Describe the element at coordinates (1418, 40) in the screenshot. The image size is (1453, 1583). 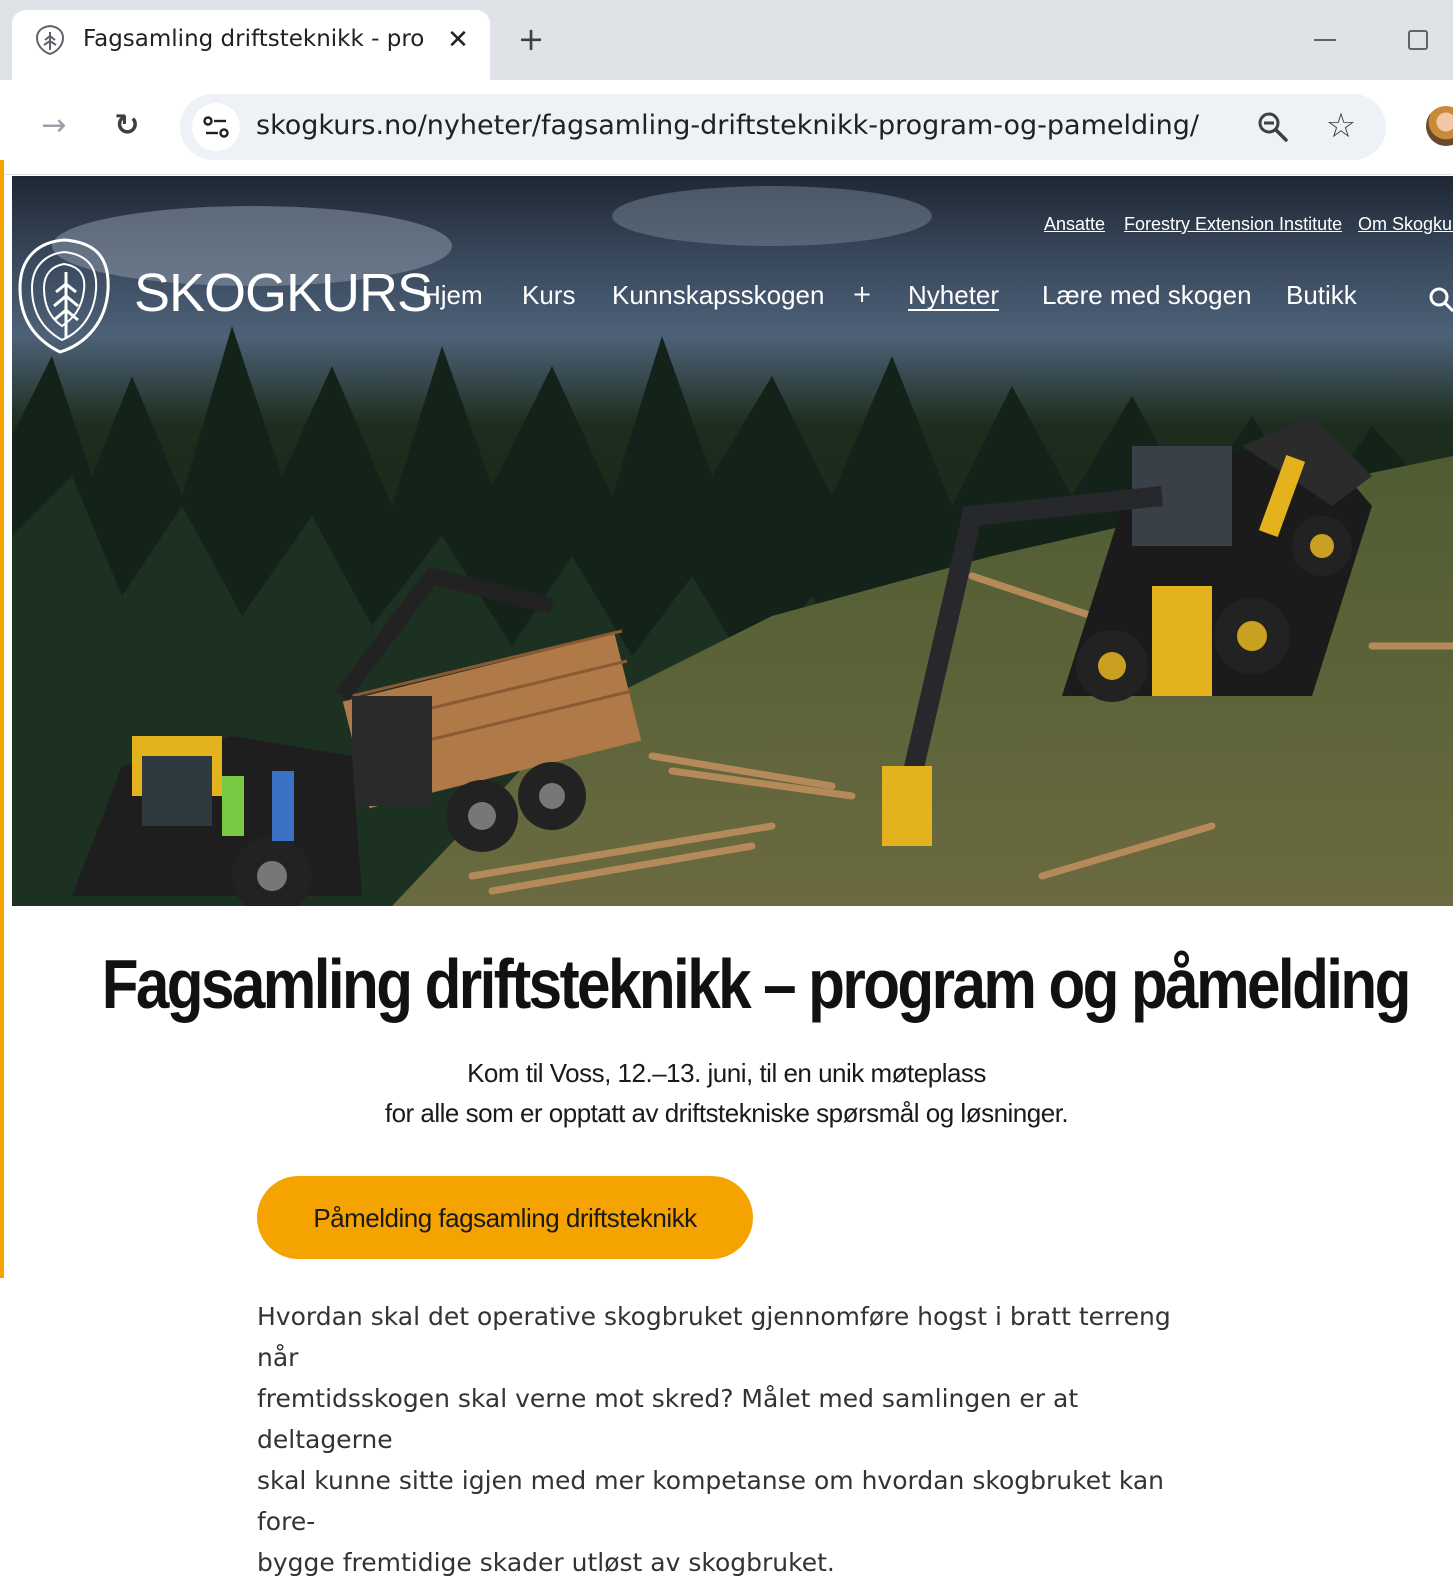
I see `window-maximize-icon` at that location.